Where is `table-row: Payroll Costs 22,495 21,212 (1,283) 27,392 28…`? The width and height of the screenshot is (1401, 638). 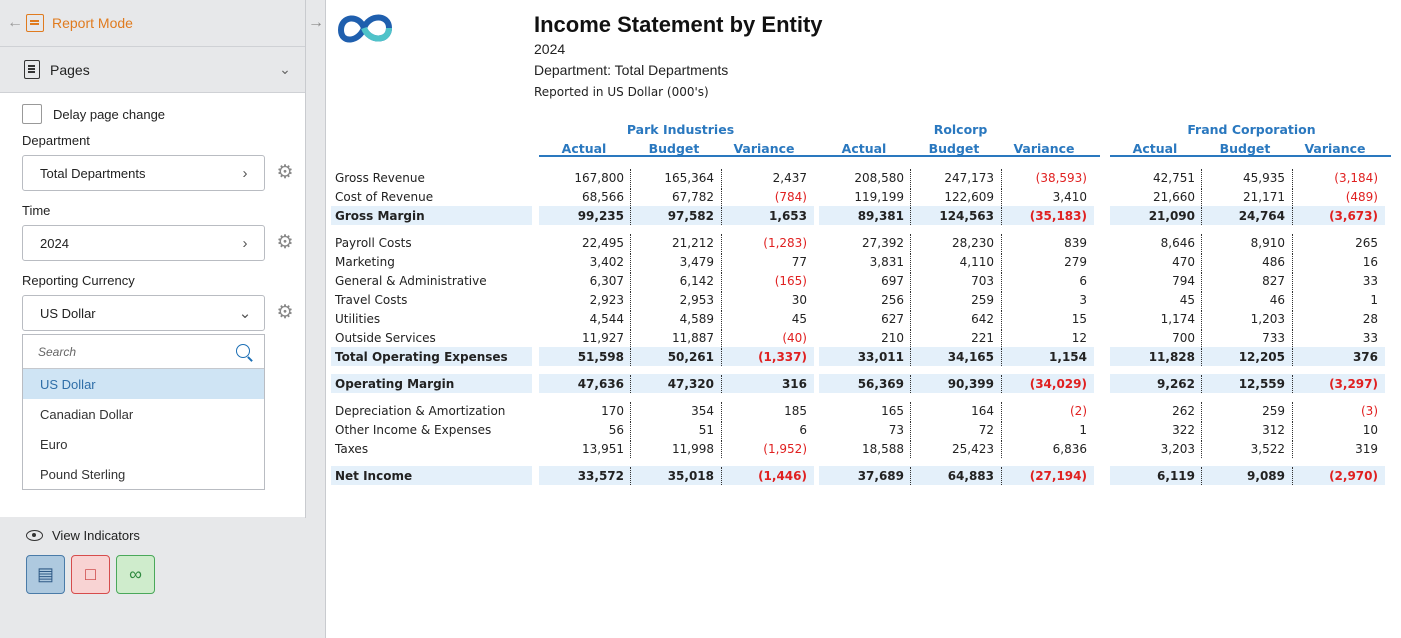
table-row: Payroll Costs 22,495 21,212 (1,283) 27,392 28… is located at coordinates (864, 242).